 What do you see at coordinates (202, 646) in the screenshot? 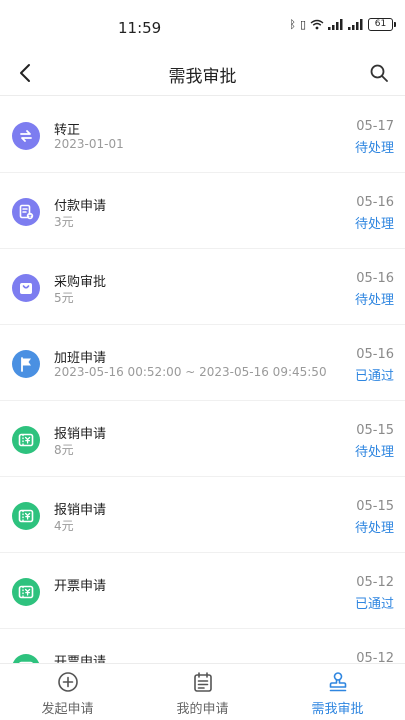
I see `list-item-7: 开票申请 05-12` at bounding box center [202, 646].